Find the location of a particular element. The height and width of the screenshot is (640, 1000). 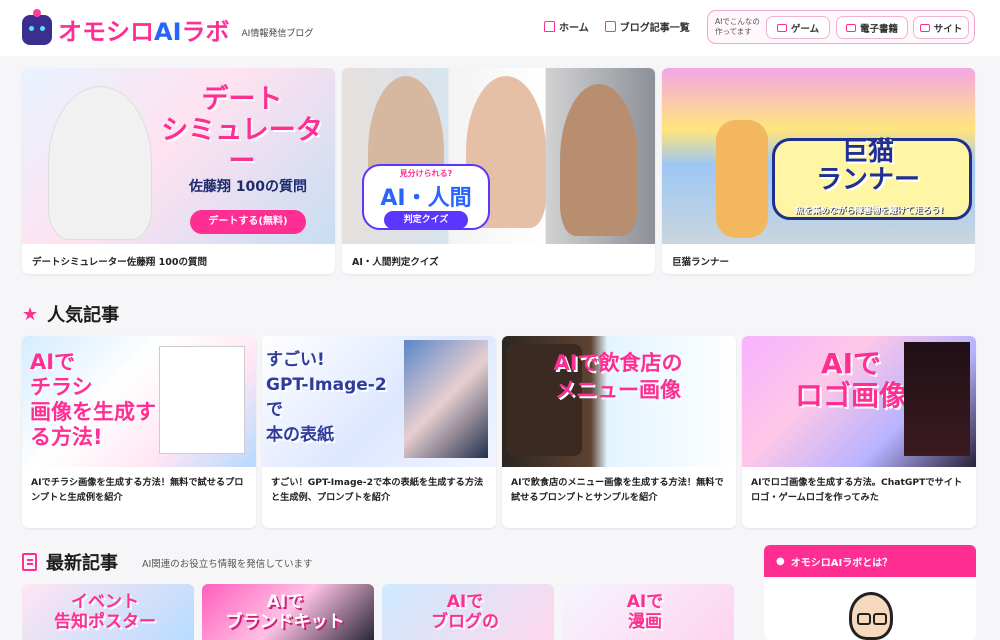

book-icon is located at coordinates (850, 27).